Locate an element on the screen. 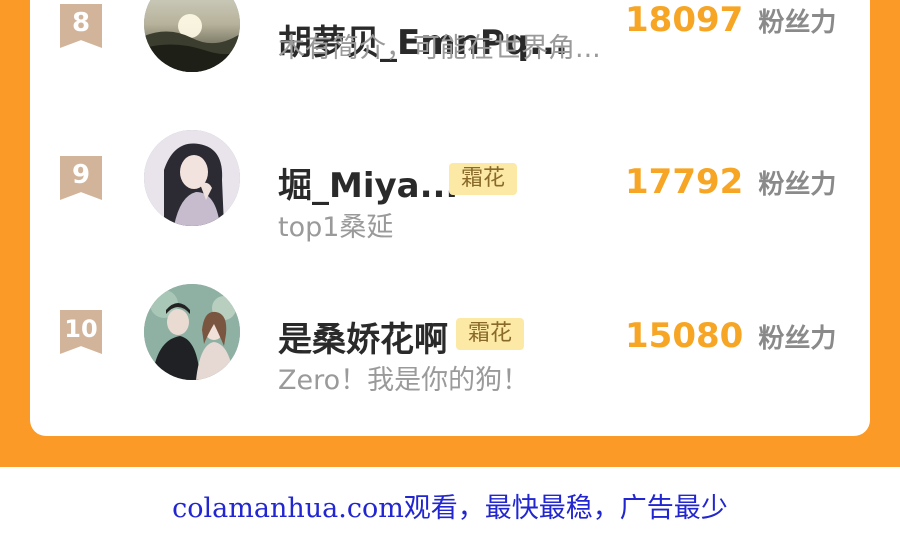 The height and width of the screenshot is (551, 900). anime-girl-avatar is located at coordinates (192, 178).